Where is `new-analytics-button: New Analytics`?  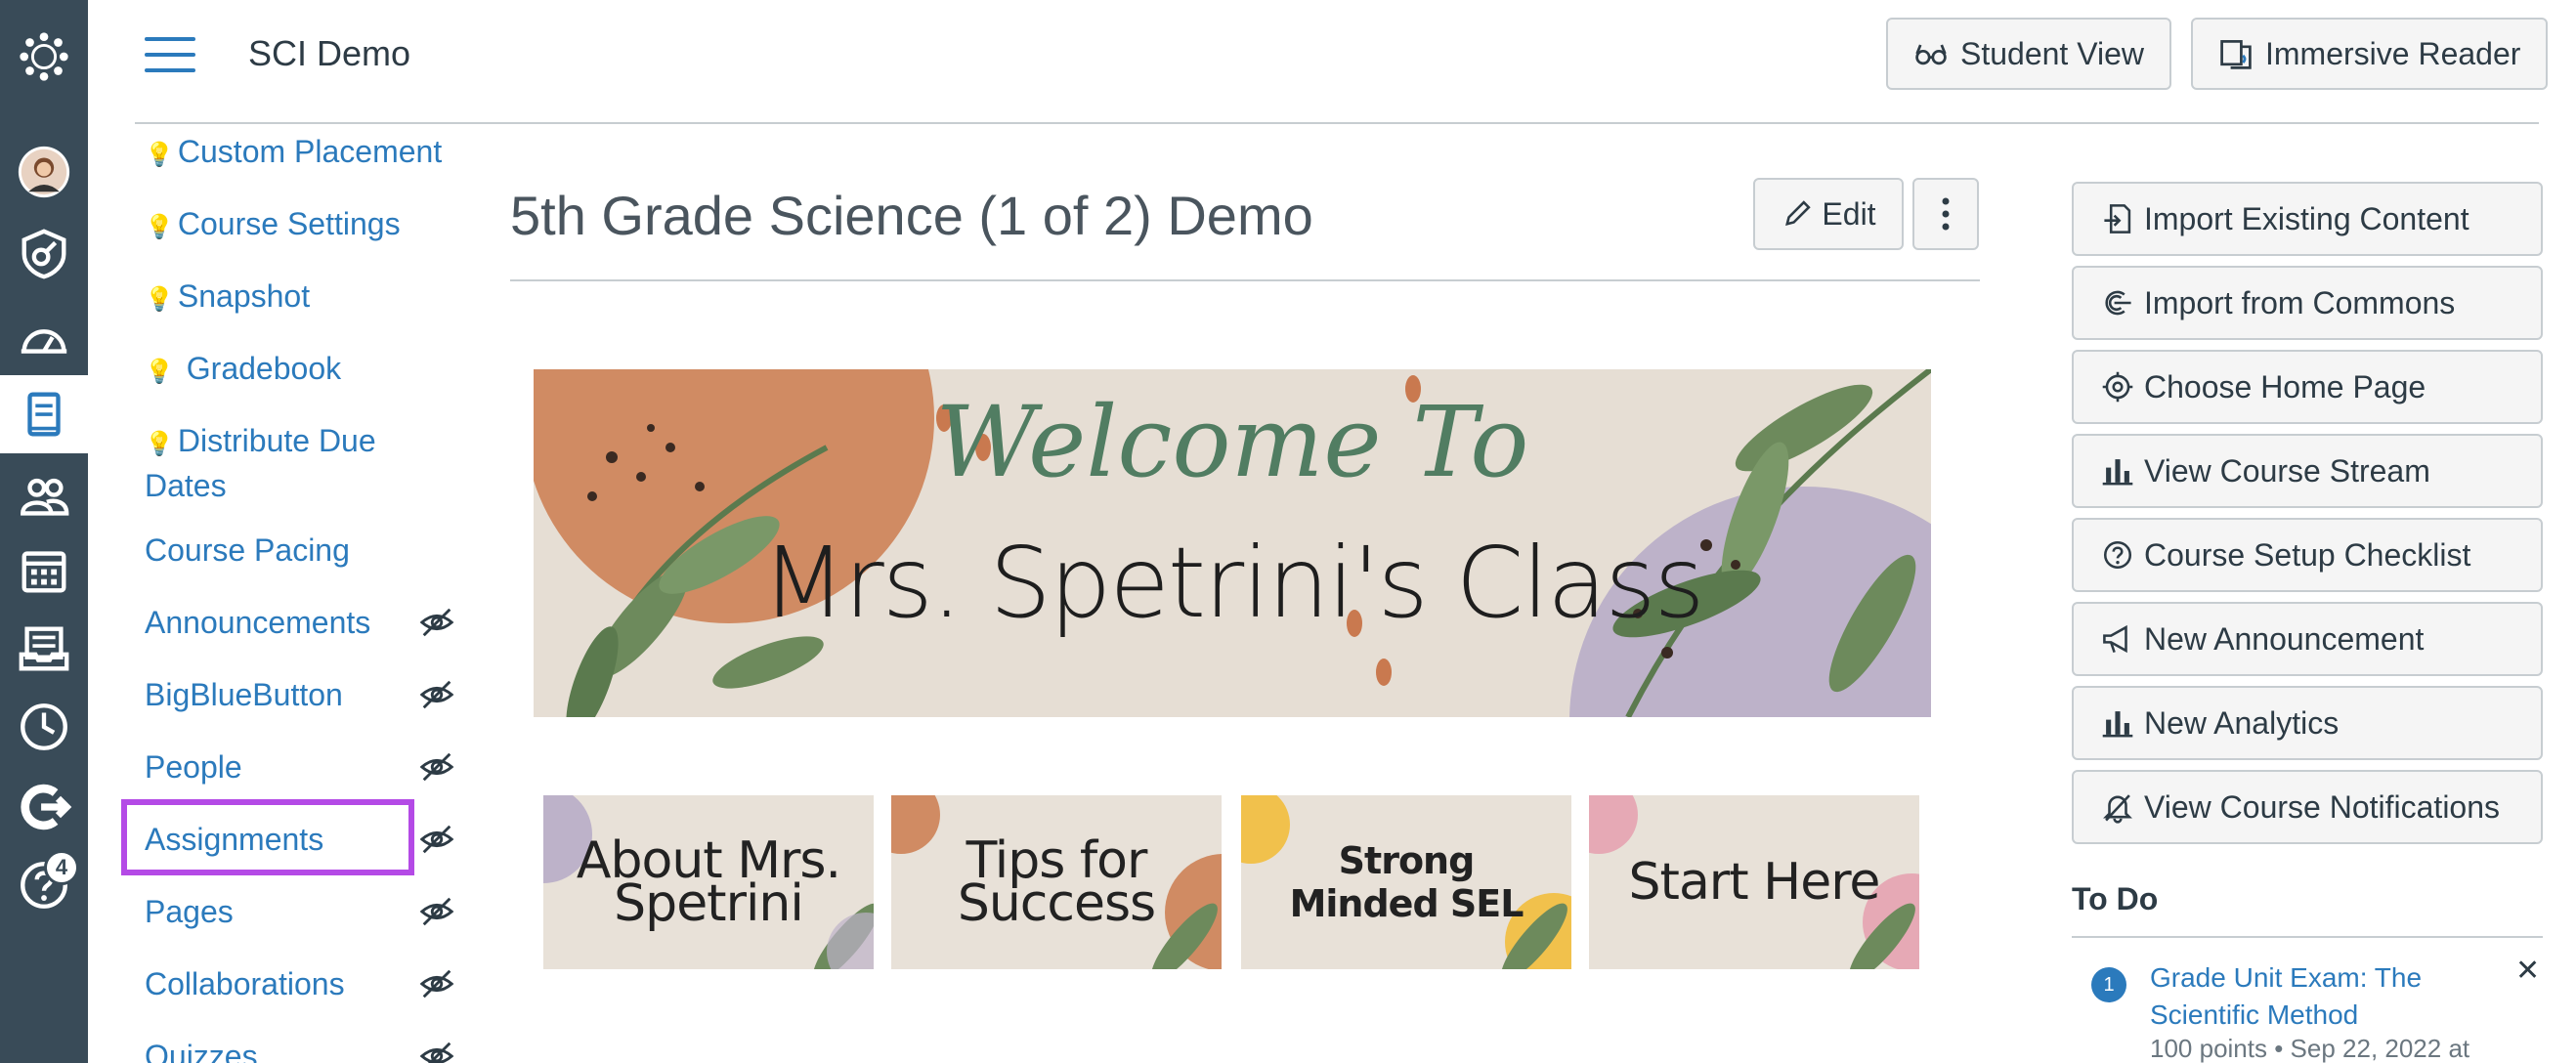 new-analytics-button: New Analytics is located at coordinates (2307, 723).